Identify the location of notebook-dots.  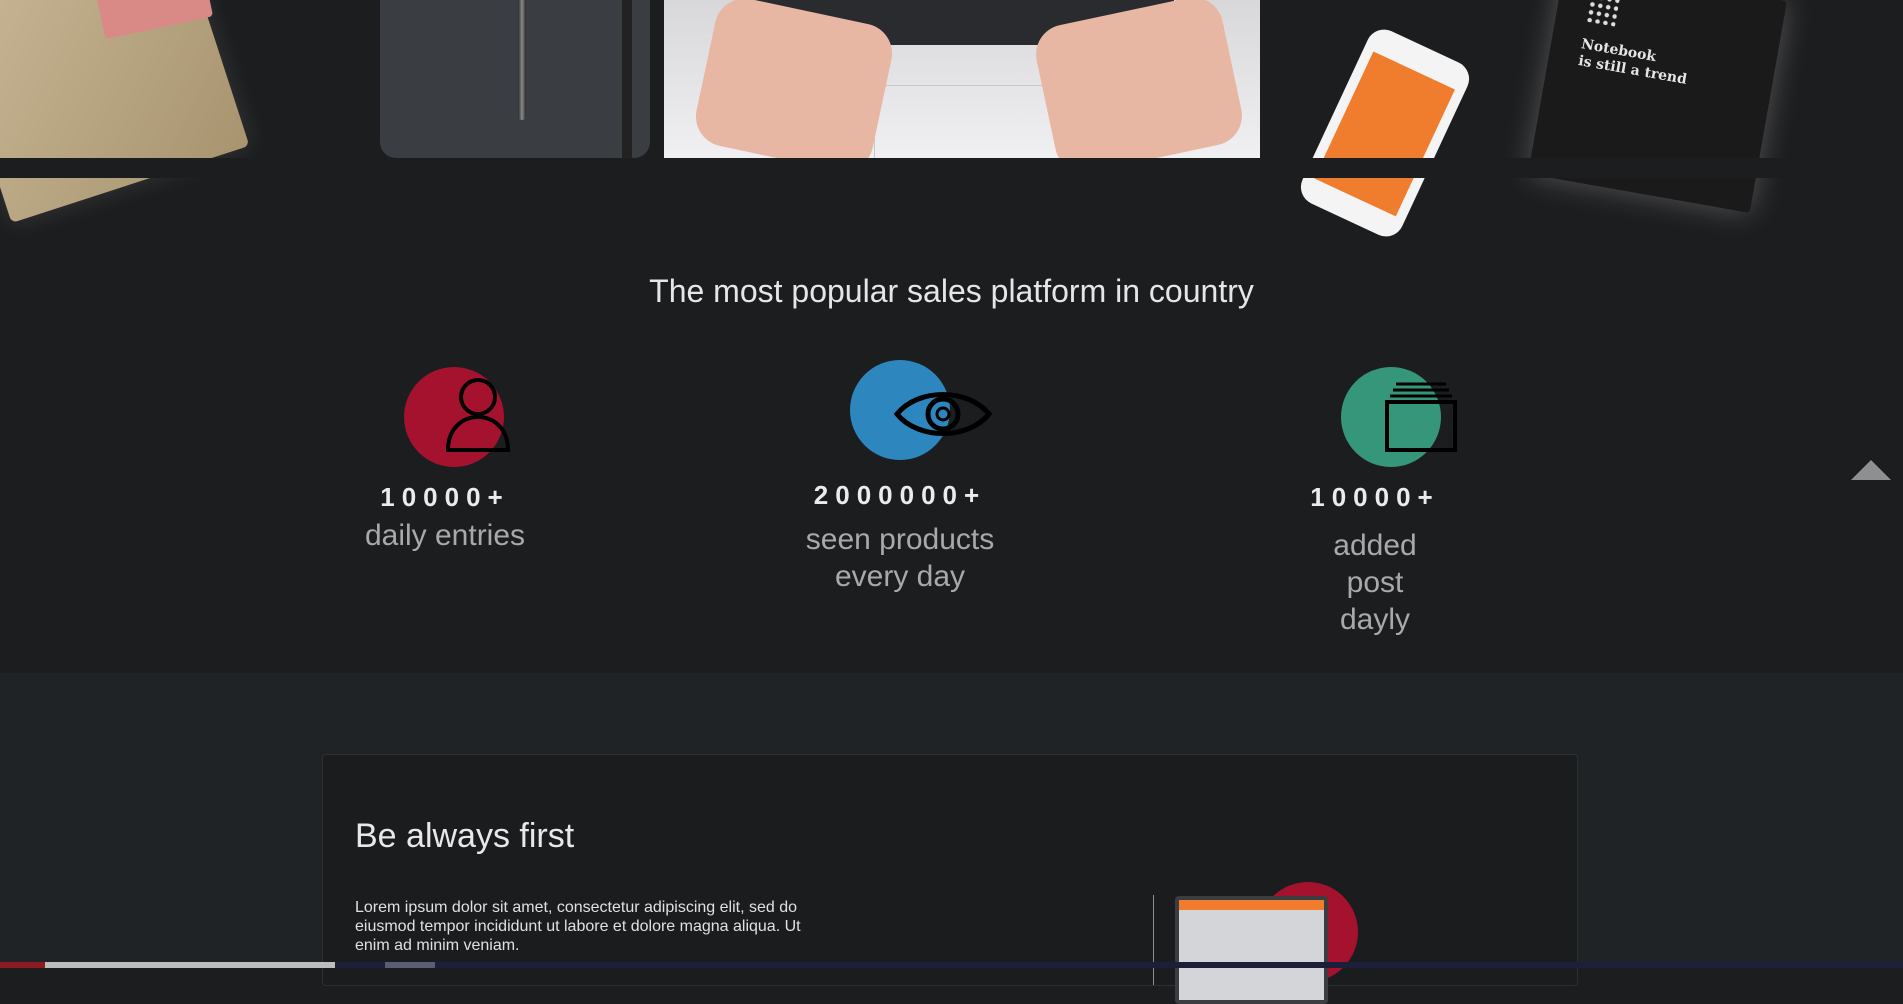
(1603, 13).